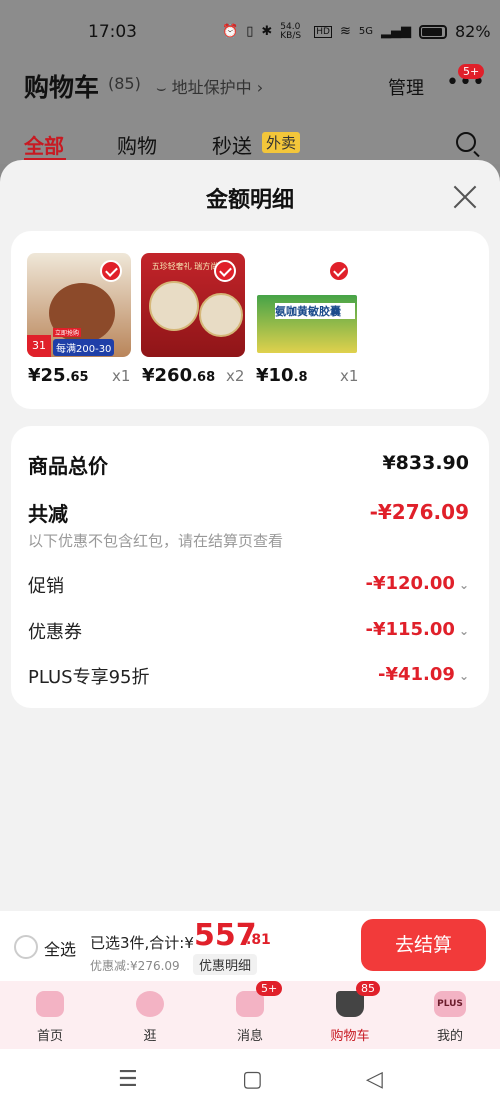 The image size is (500, 1111). I want to click on price-int: ¥260, so click(167, 375).